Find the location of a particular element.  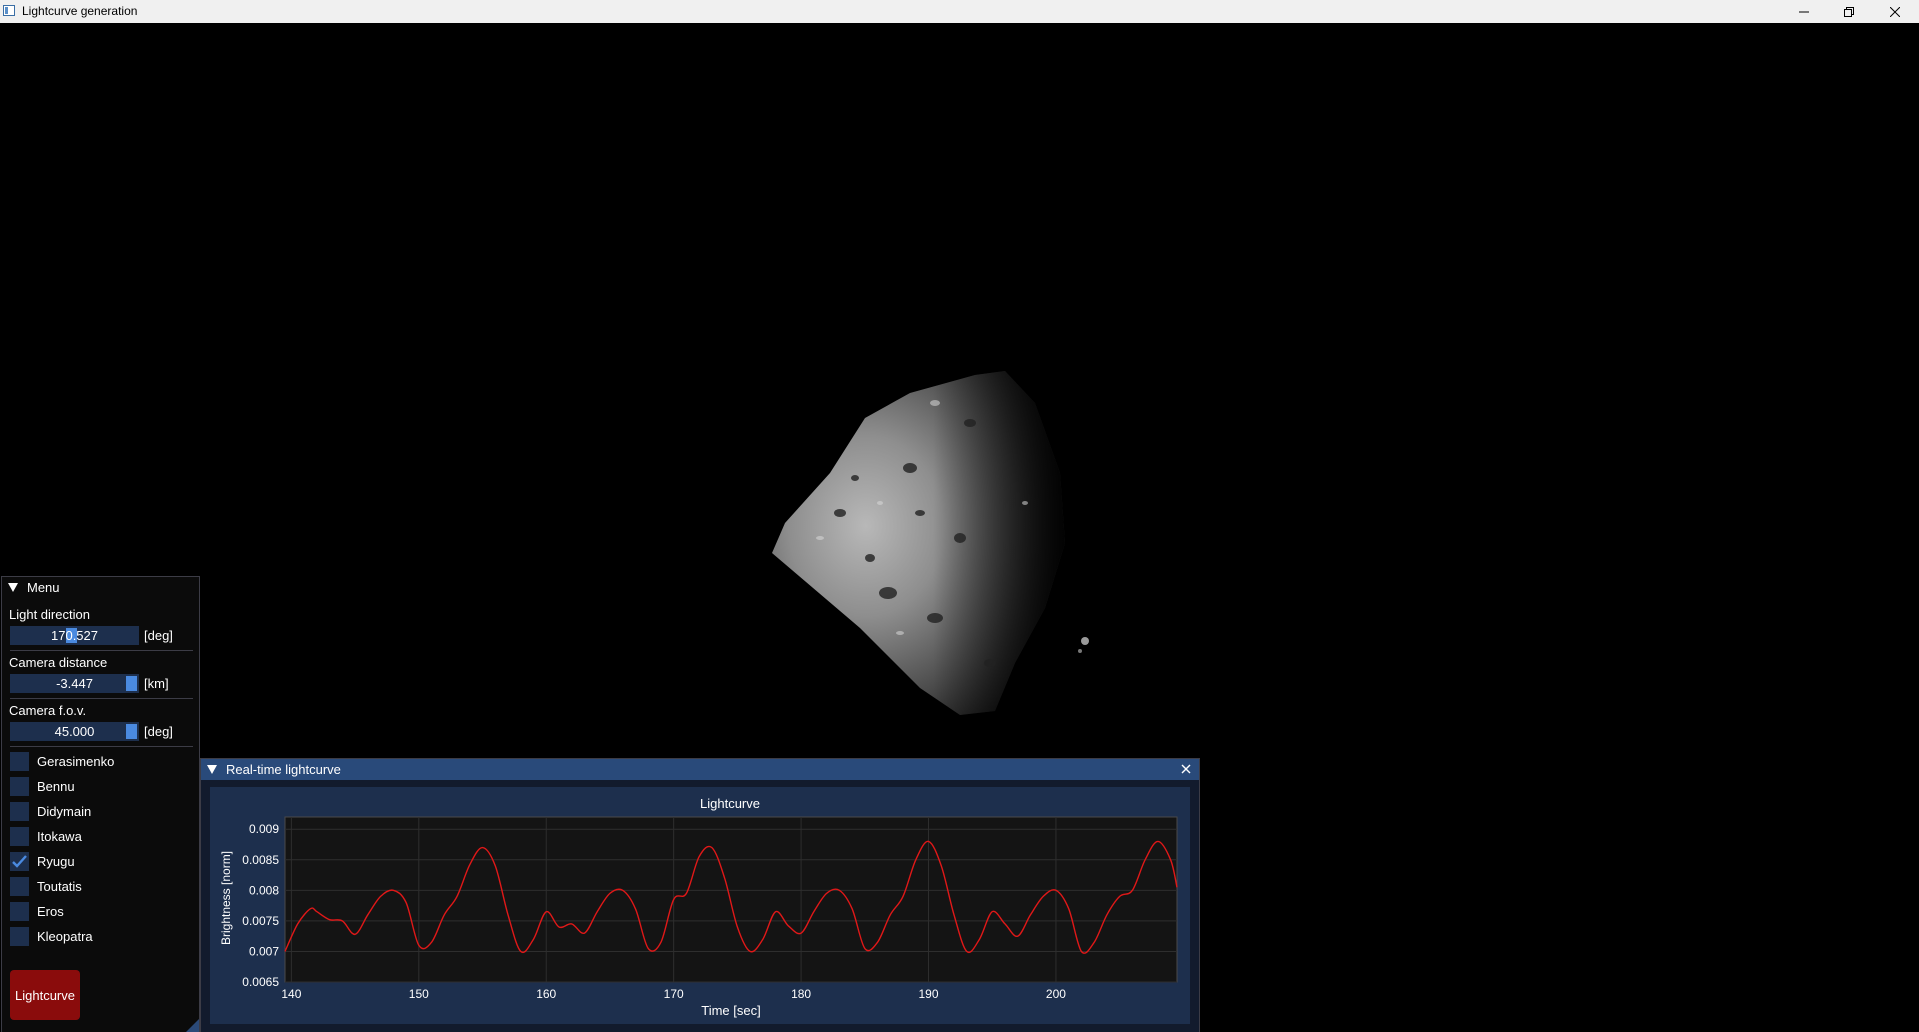

menu-header: Menu is located at coordinates (100, 587).